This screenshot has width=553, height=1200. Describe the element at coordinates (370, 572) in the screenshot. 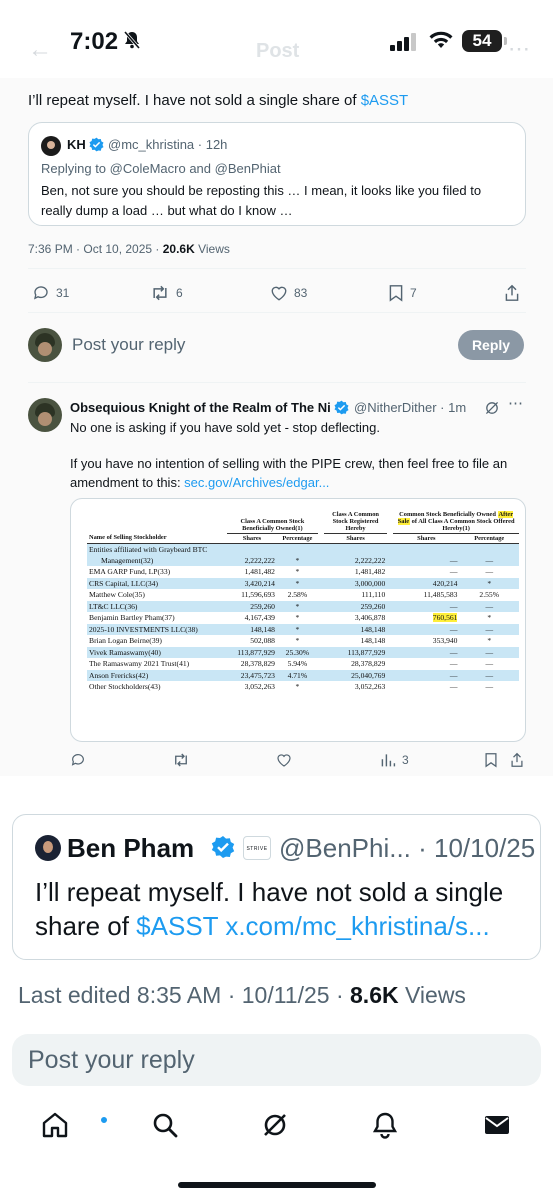

I see `cell-registered: 1,481,482` at that location.